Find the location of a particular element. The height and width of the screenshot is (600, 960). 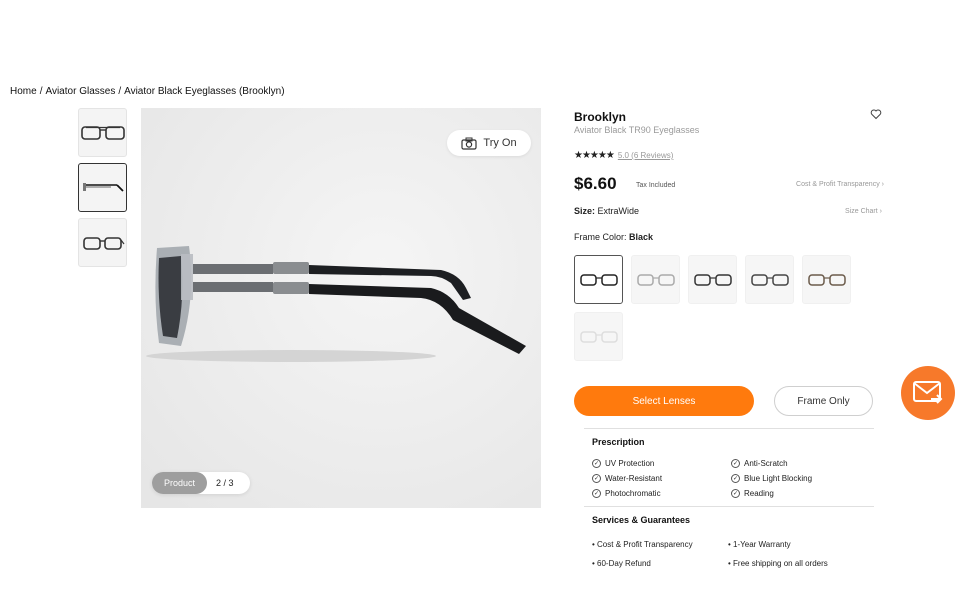

mail-icon is located at coordinates (928, 392).